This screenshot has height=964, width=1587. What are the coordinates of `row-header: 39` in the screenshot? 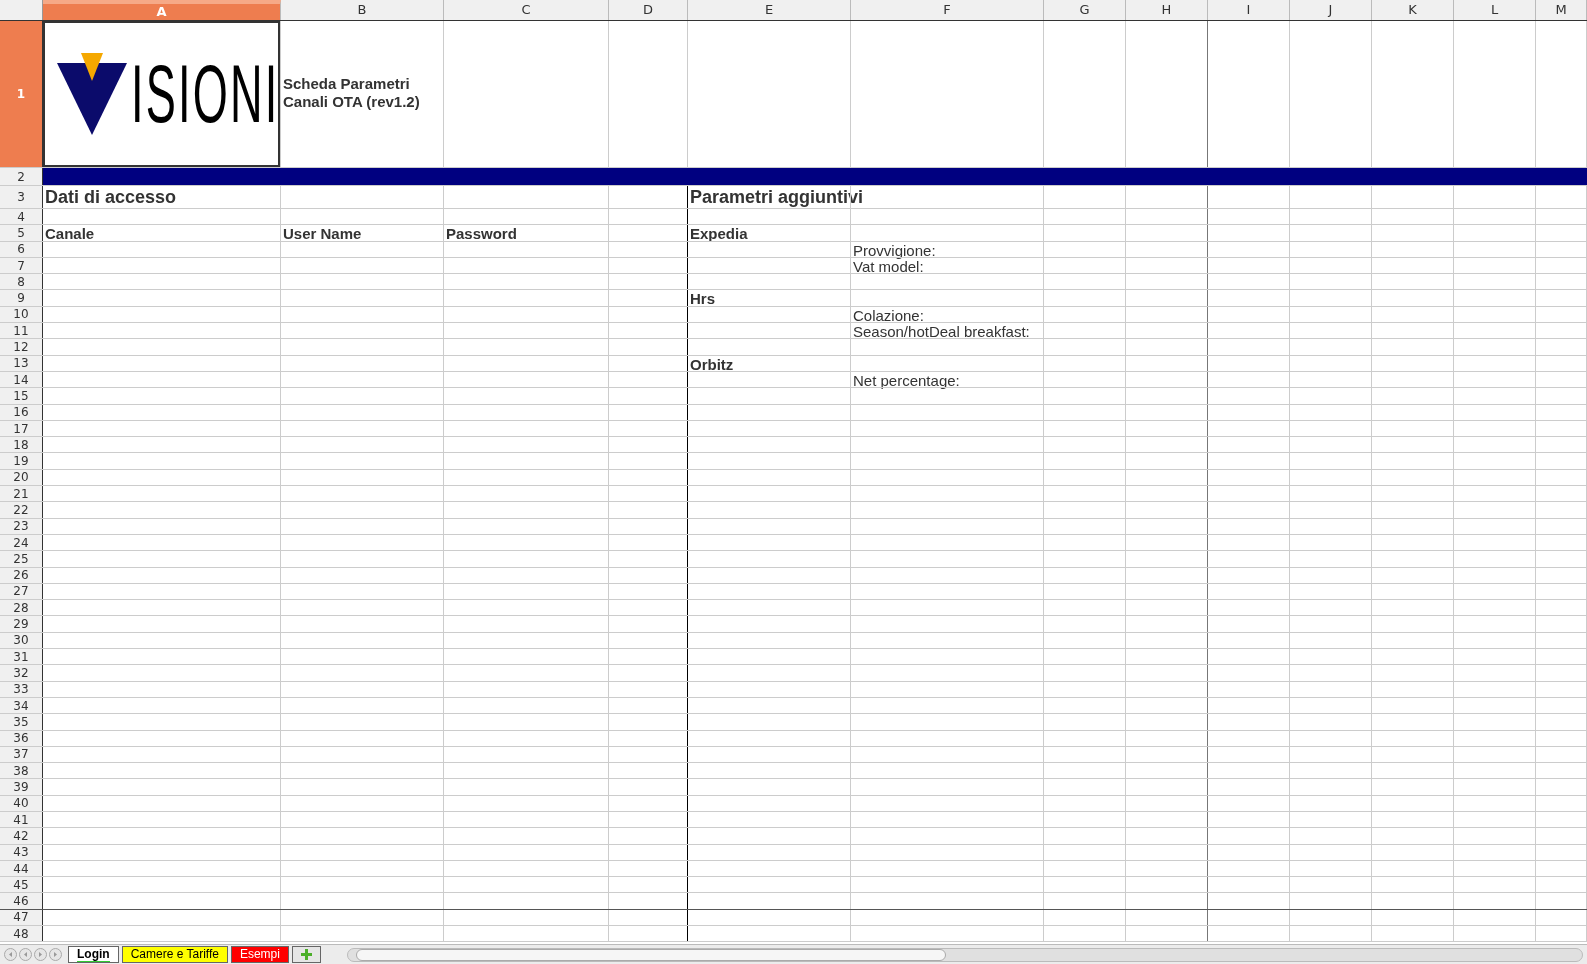 It's located at (21, 787).